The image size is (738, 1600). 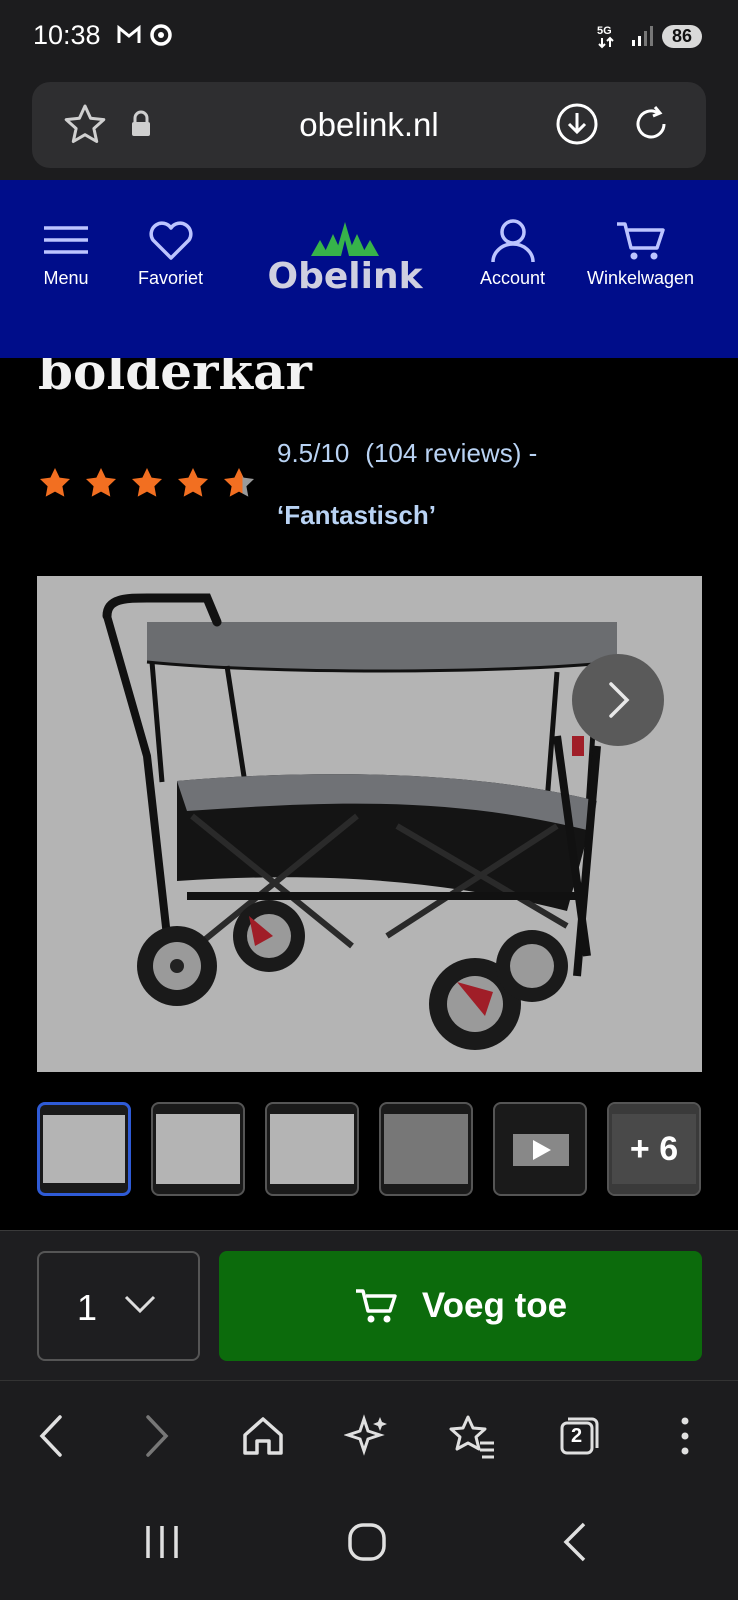 I want to click on menu-label: Menu, so click(x=66, y=278).